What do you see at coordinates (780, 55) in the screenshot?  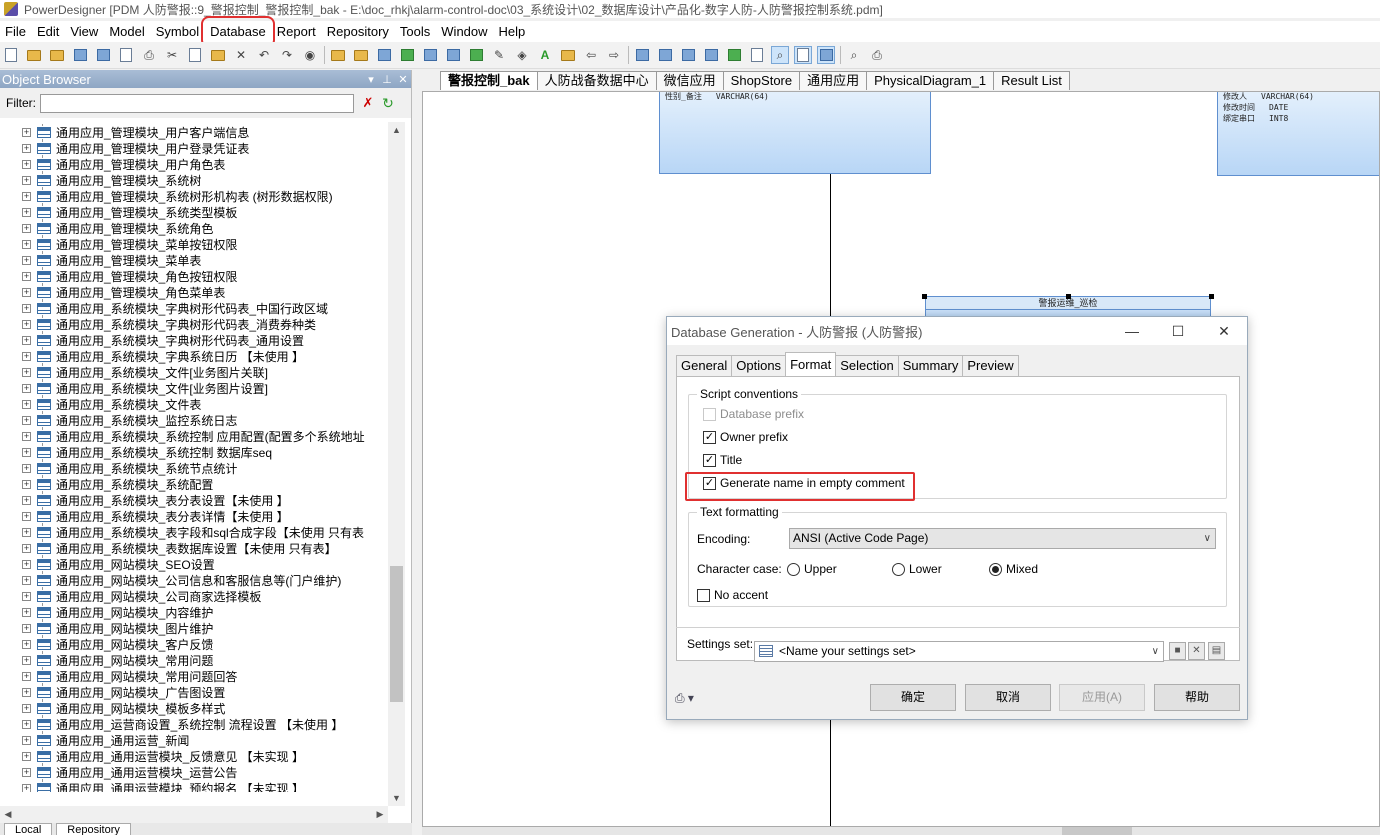 I see `zoom-icon: ⌕` at bounding box center [780, 55].